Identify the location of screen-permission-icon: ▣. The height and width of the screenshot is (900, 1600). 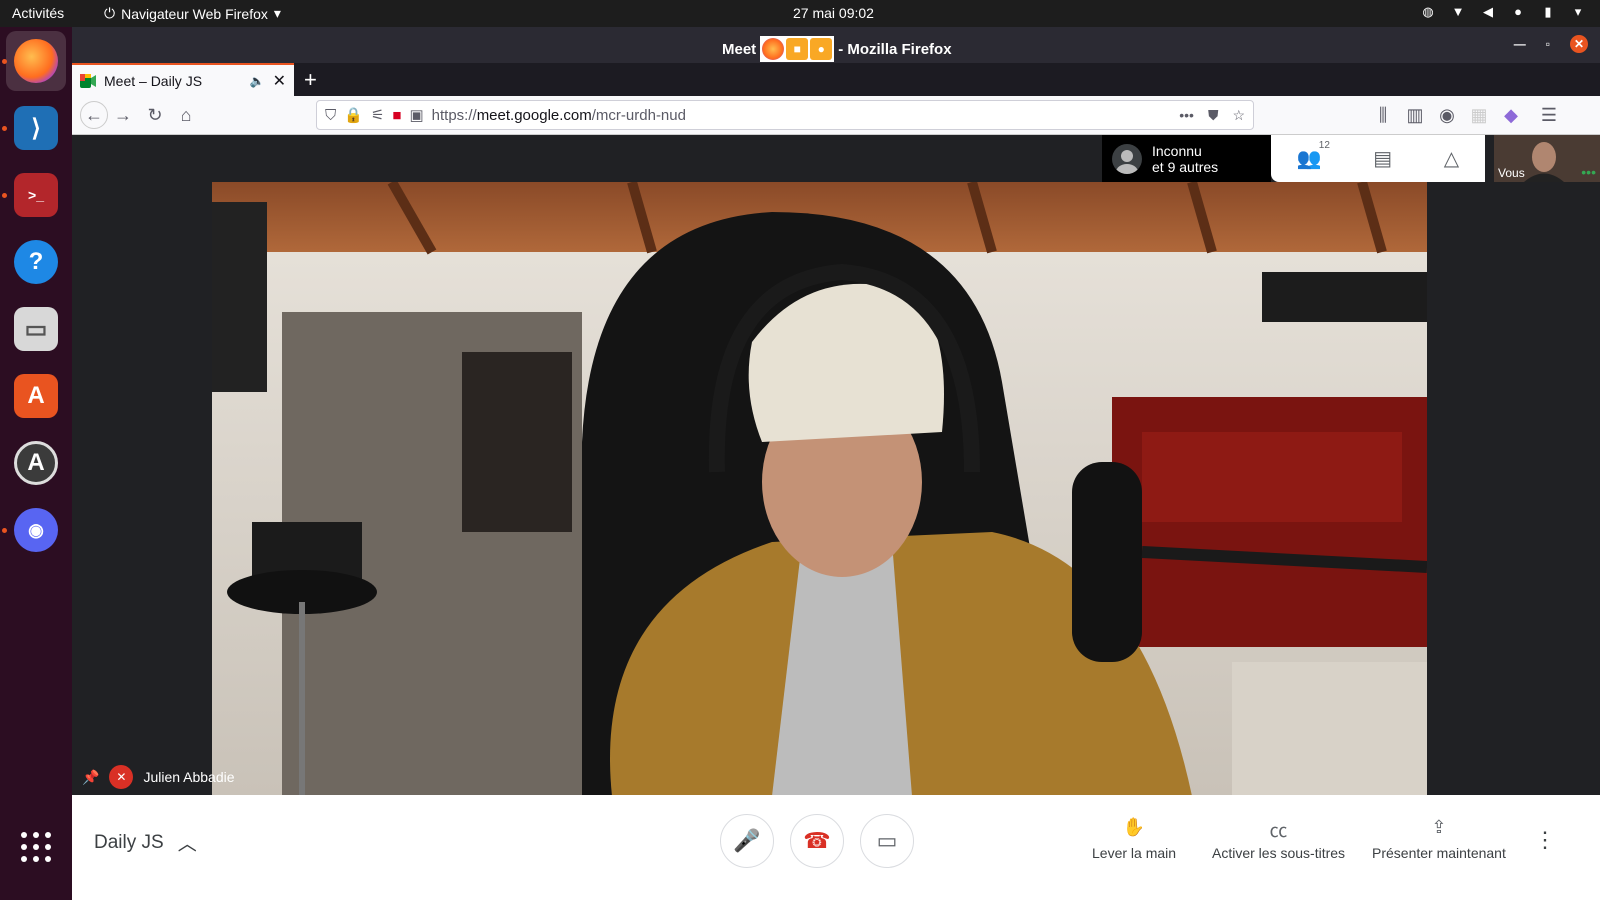
(416, 115).